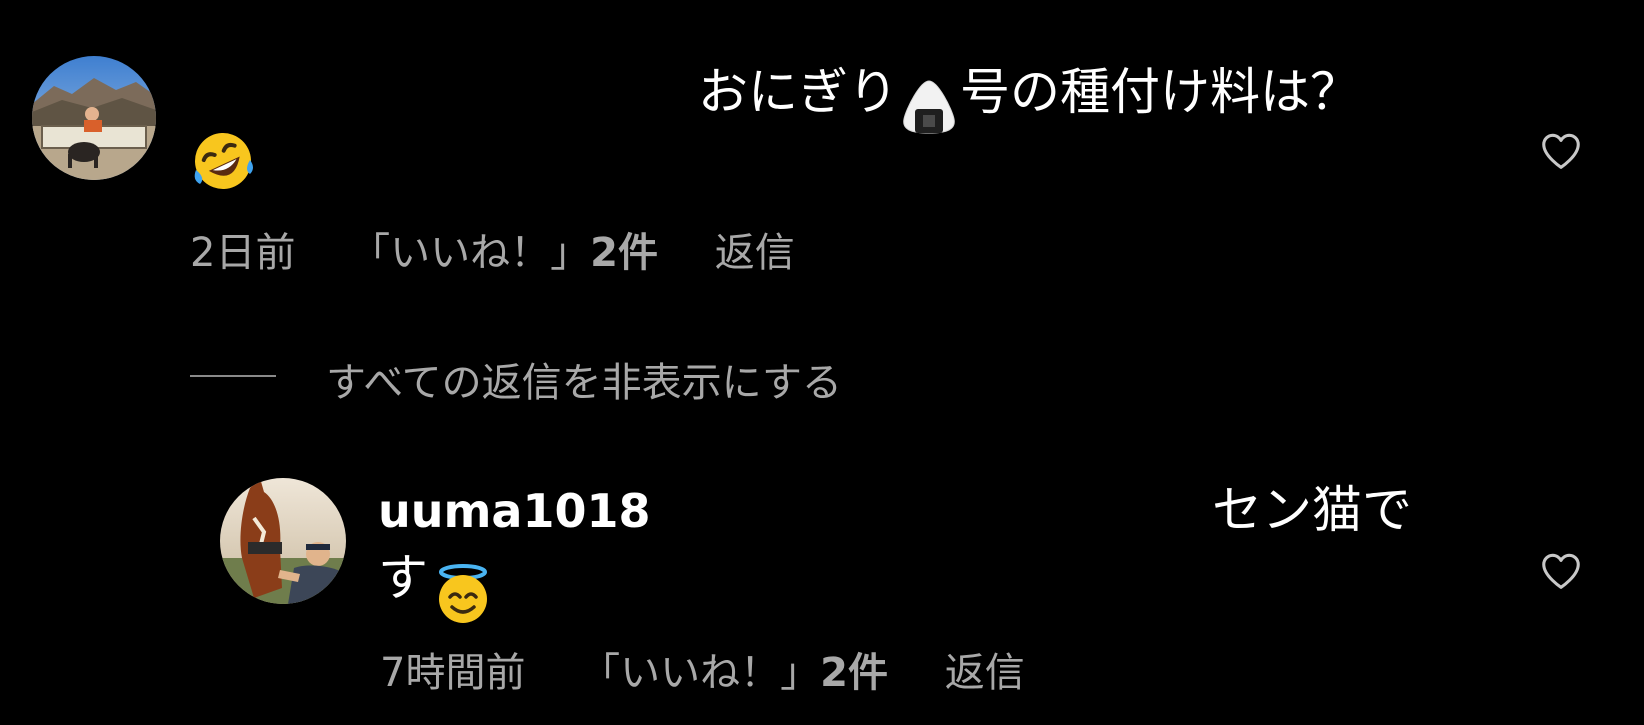 Image resolution: width=1644 pixels, height=725 pixels. What do you see at coordinates (755, 253) in the screenshot?
I see `comment-reply-button: 返信` at bounding box center [755, 253].